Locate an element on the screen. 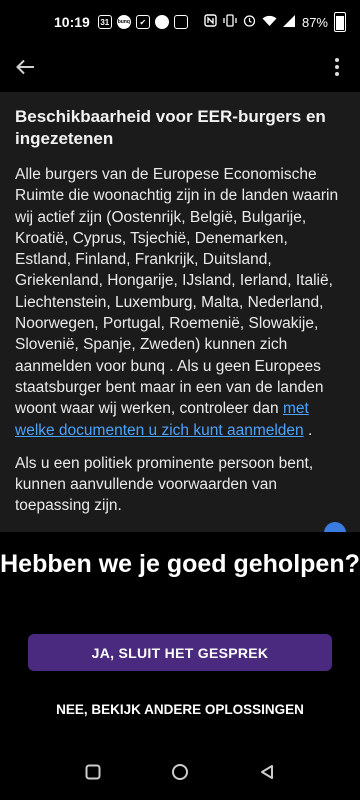  feedback-title: Hebben we je goed geholpen? is located at coordinates (180, 564).